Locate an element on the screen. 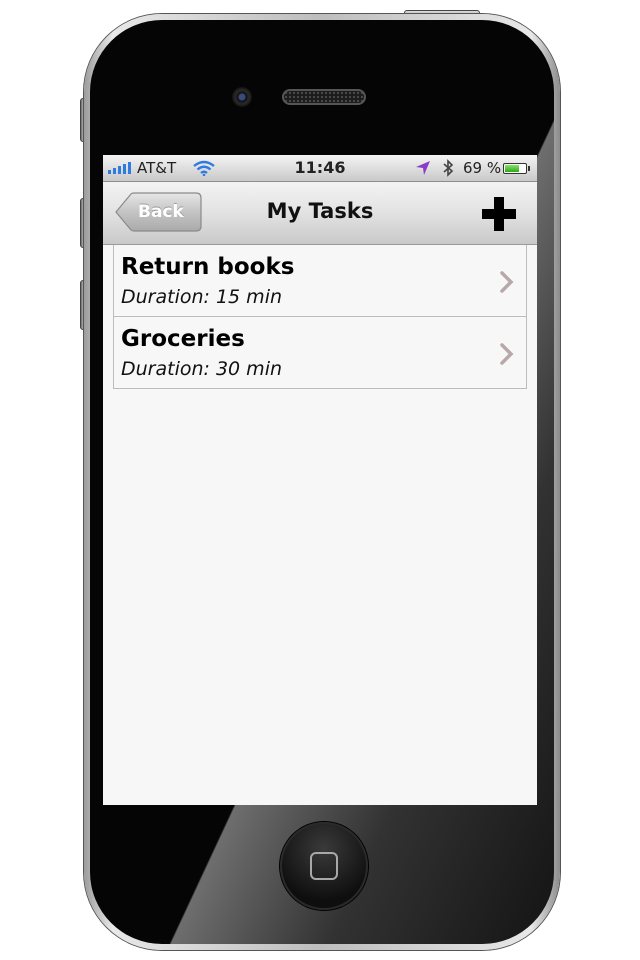 The height and width of the screenshot is (960, 640). navigation-bar: Back My Tasks is located at coordinates (320, 213).